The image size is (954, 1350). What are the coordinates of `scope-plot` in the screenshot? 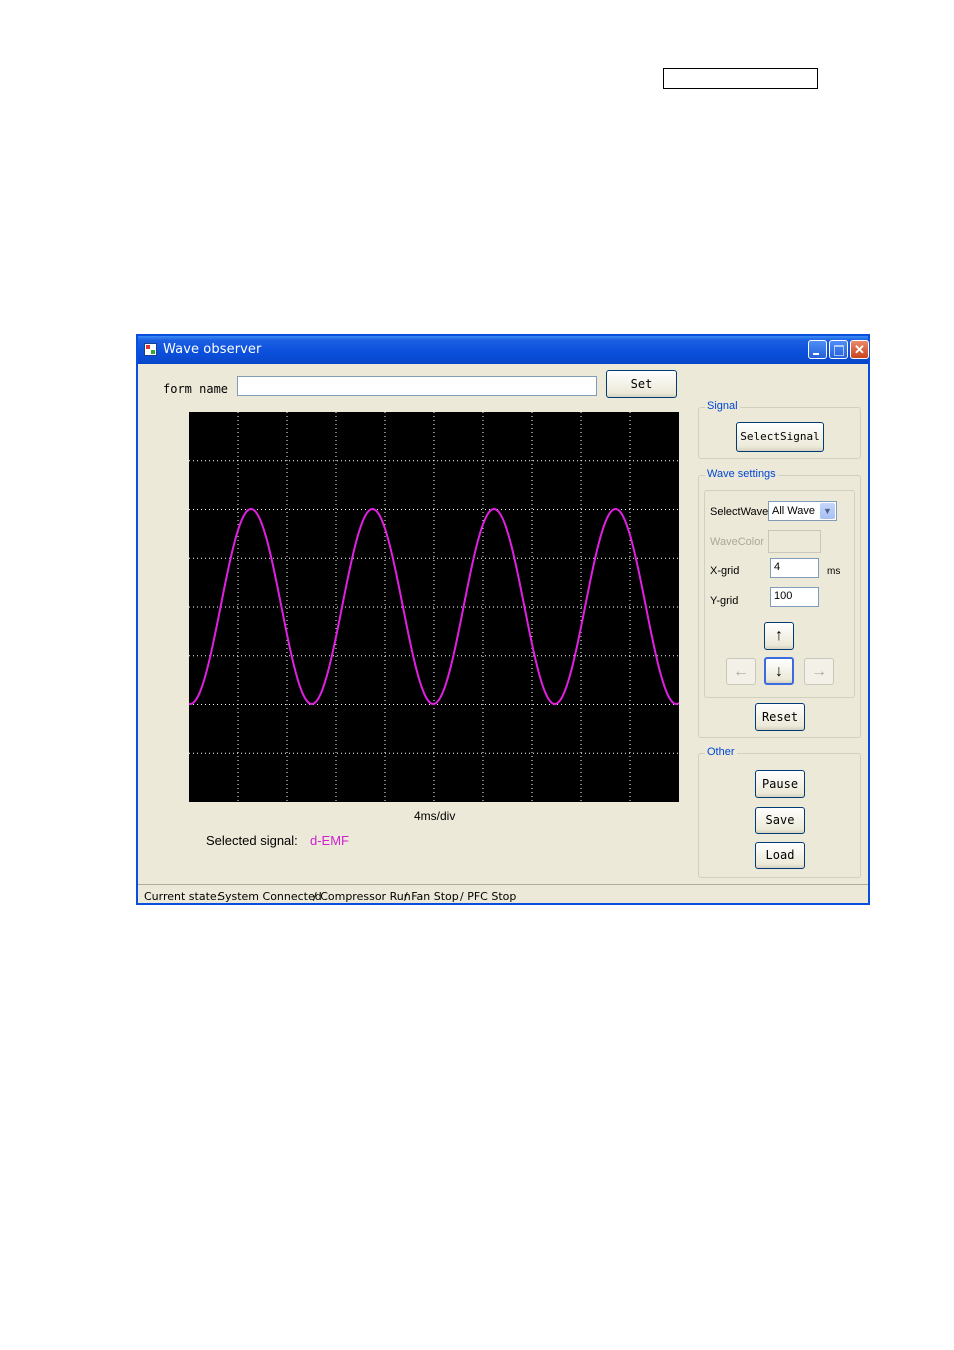 It's located at (434, 607).